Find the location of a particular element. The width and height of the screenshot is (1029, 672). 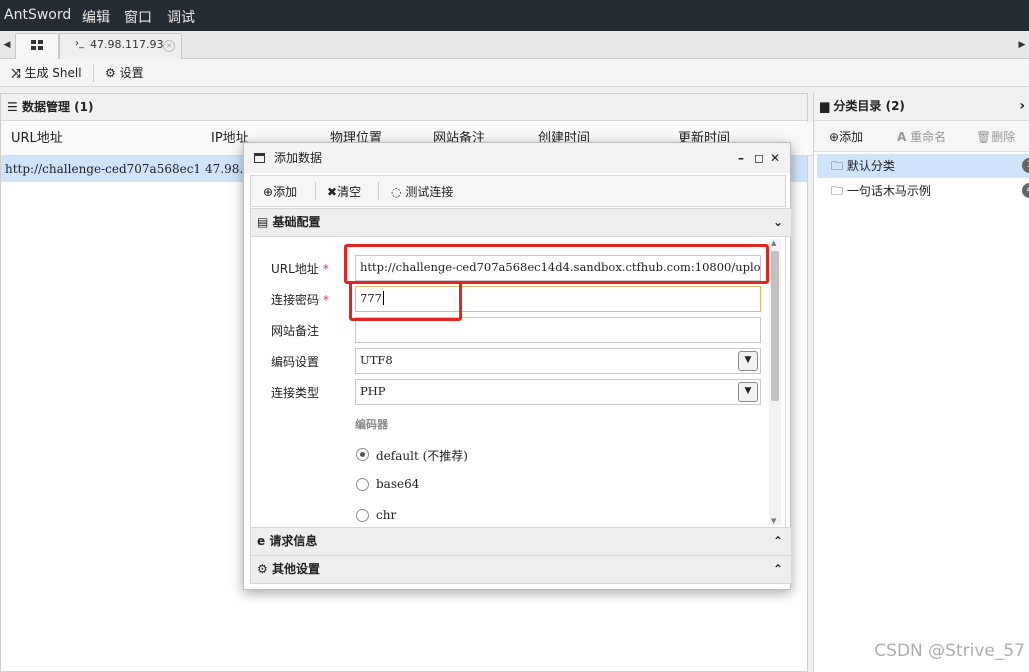

dialog-add-button: ⊕添加 is located at coordinates (280, 191).